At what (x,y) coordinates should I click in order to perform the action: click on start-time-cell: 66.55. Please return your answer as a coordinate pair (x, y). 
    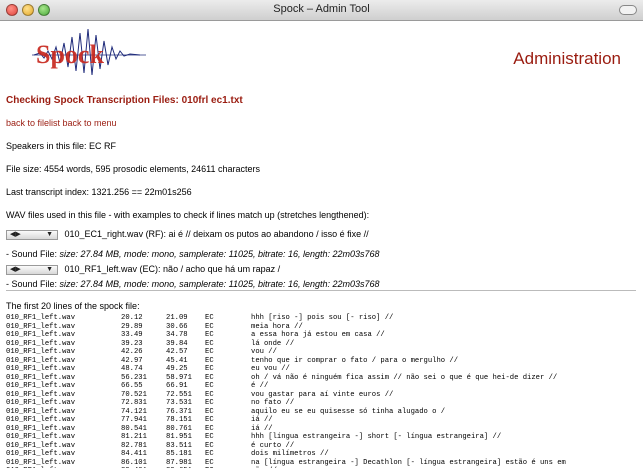
    Looking at the image, I should click on (132, 386).